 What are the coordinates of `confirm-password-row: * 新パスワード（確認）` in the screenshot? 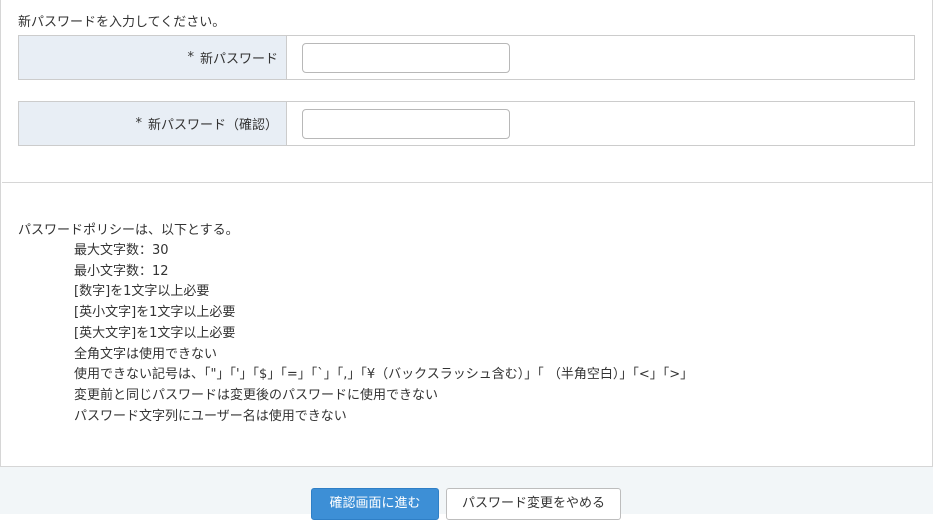 It's located at (466, 123).